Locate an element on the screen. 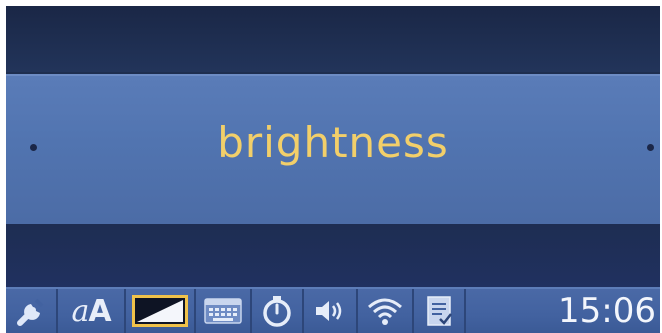 This screenshot has width=662, height=333. clock-display: 15:06 is located at coordinates (607, 311).